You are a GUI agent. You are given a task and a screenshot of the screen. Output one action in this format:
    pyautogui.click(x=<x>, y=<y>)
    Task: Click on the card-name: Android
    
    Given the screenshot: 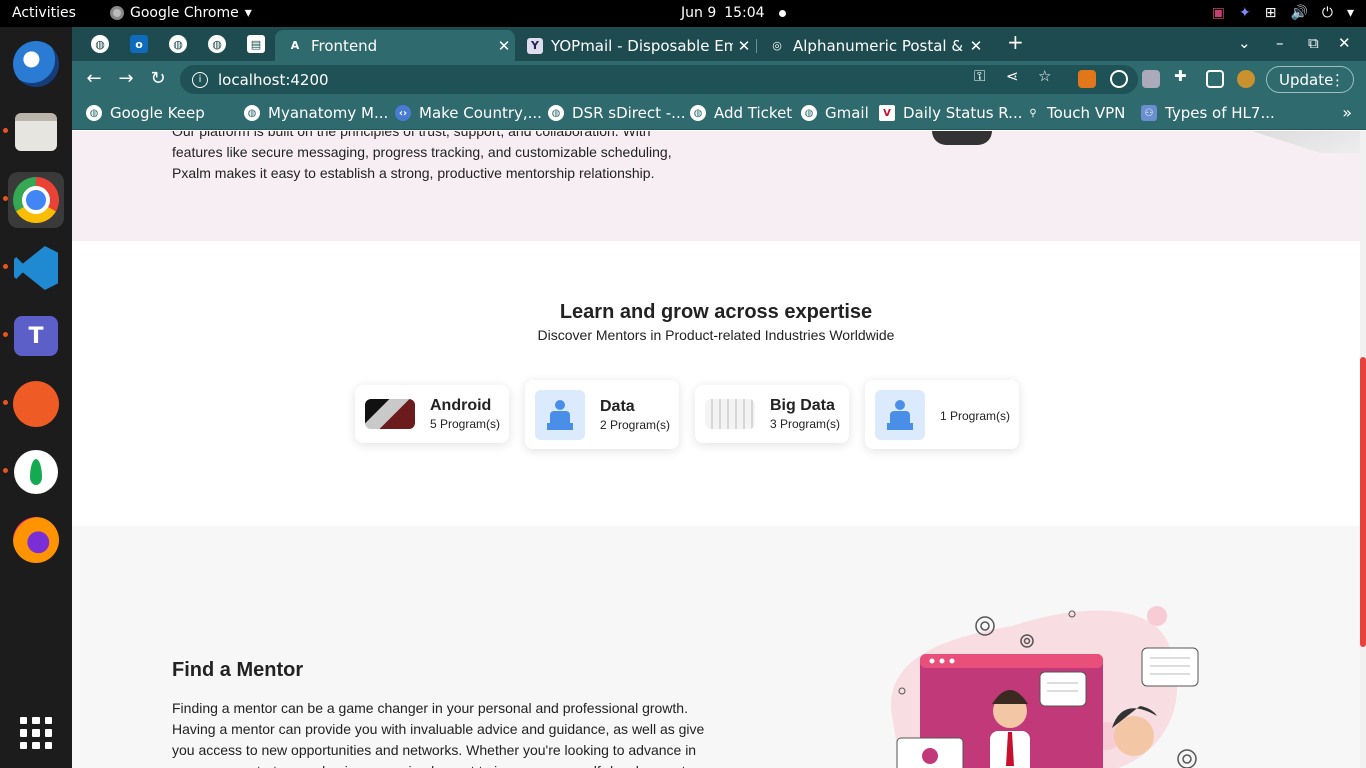 What is the action you would take?
    pyautogui.click(x=461, y=405)
    